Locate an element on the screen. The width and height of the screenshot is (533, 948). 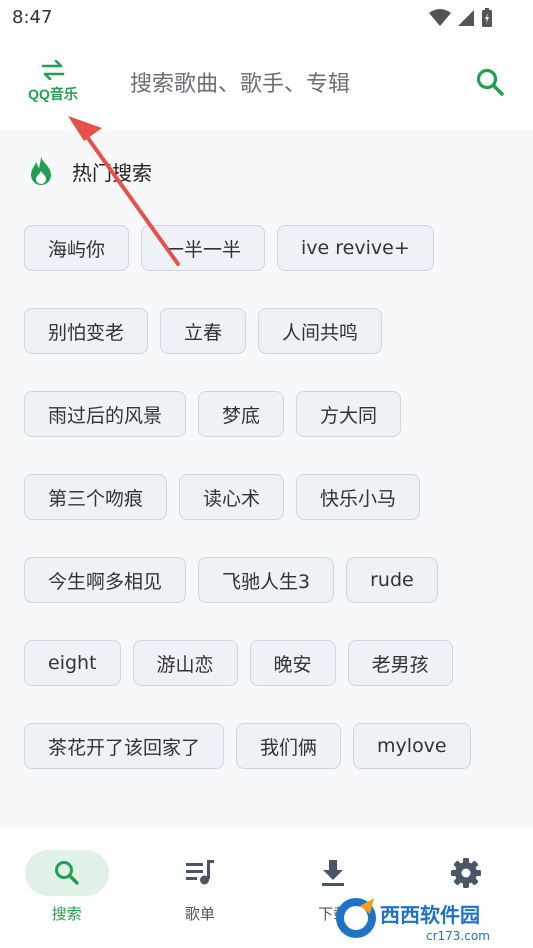
hot-search-tag: 雨过后的风景 is located at coordinates (105, 414).